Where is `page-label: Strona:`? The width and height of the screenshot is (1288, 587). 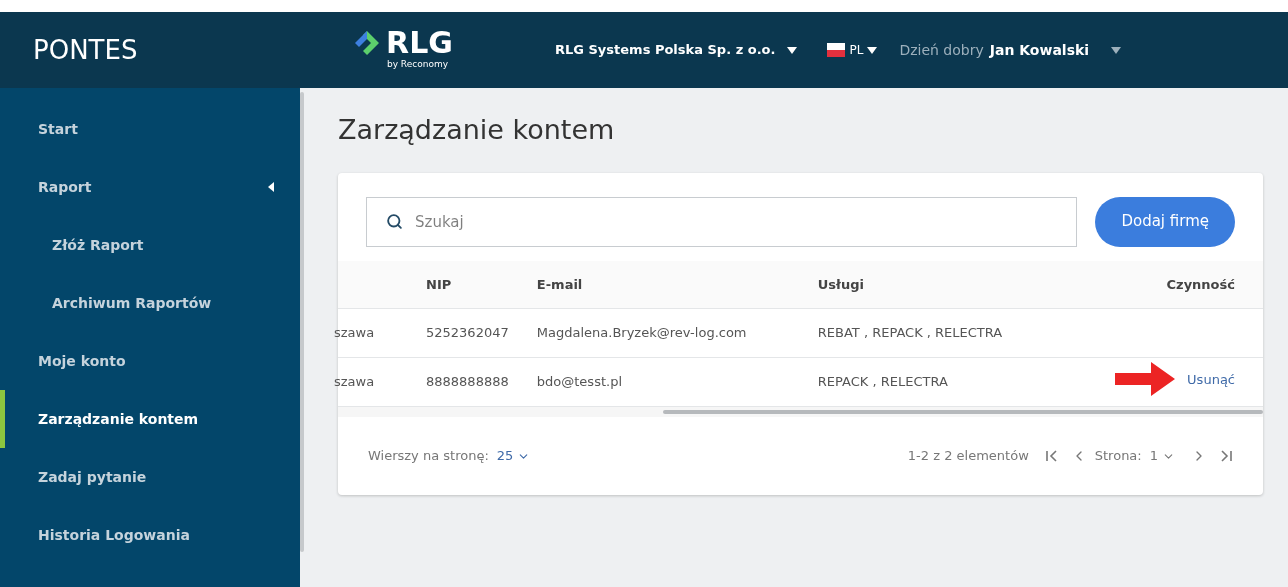 page-label: Strona: is located at coordinates (1118, 456).